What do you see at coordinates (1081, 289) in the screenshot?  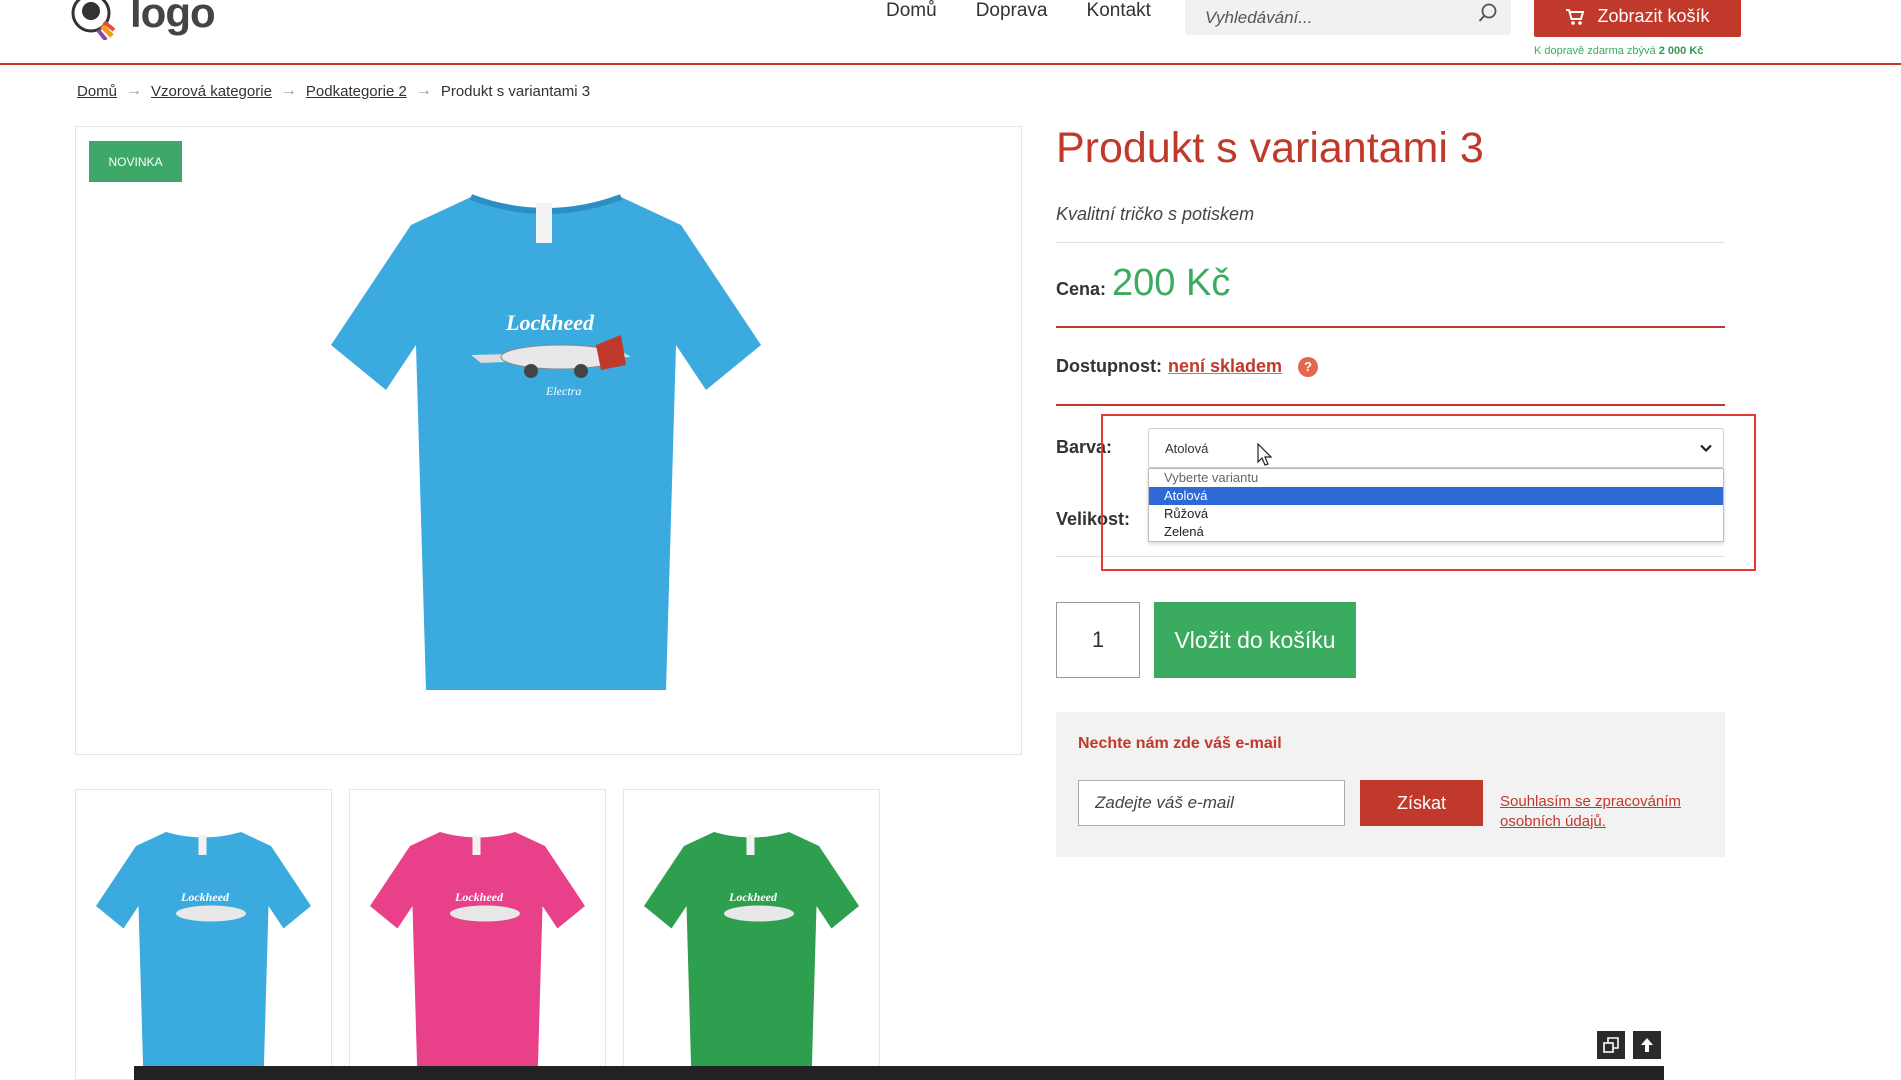 I see `price-label: Cena:` at bounding box center [1081, 289].